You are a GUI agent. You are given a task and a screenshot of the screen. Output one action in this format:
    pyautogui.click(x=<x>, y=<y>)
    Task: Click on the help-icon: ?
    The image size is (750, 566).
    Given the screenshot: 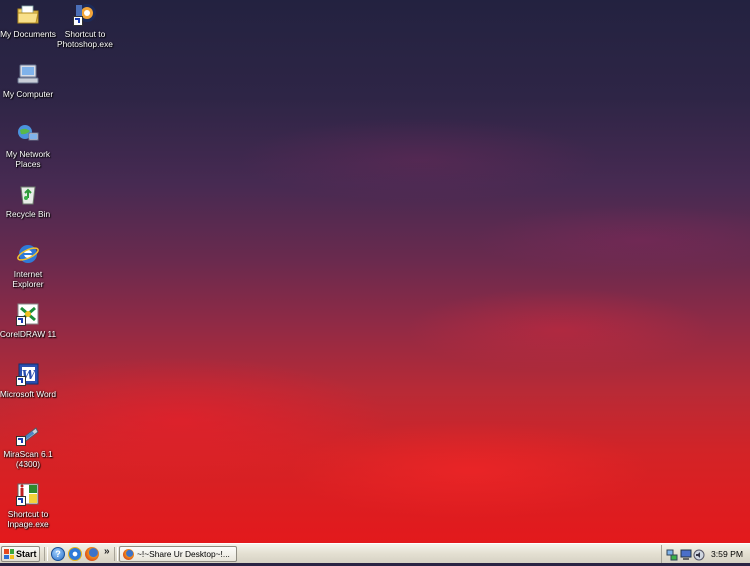 What is the action you would take?
    pyautogui.click(x=58, y=554)
    